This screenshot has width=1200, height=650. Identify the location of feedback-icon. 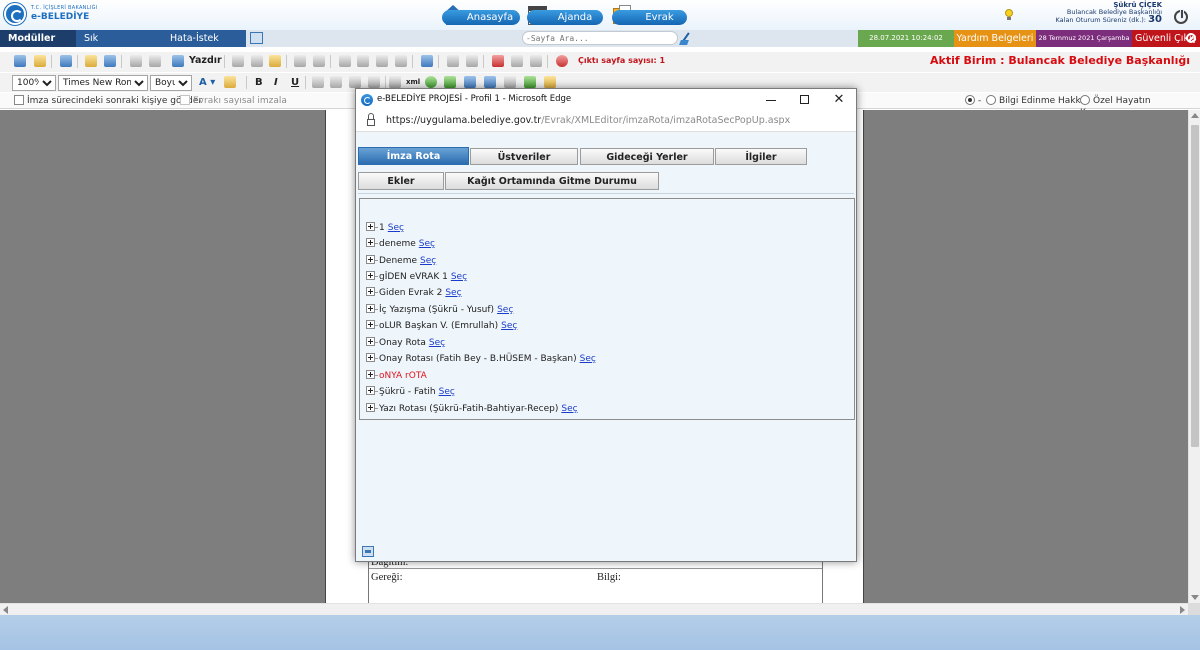
(256, 38).